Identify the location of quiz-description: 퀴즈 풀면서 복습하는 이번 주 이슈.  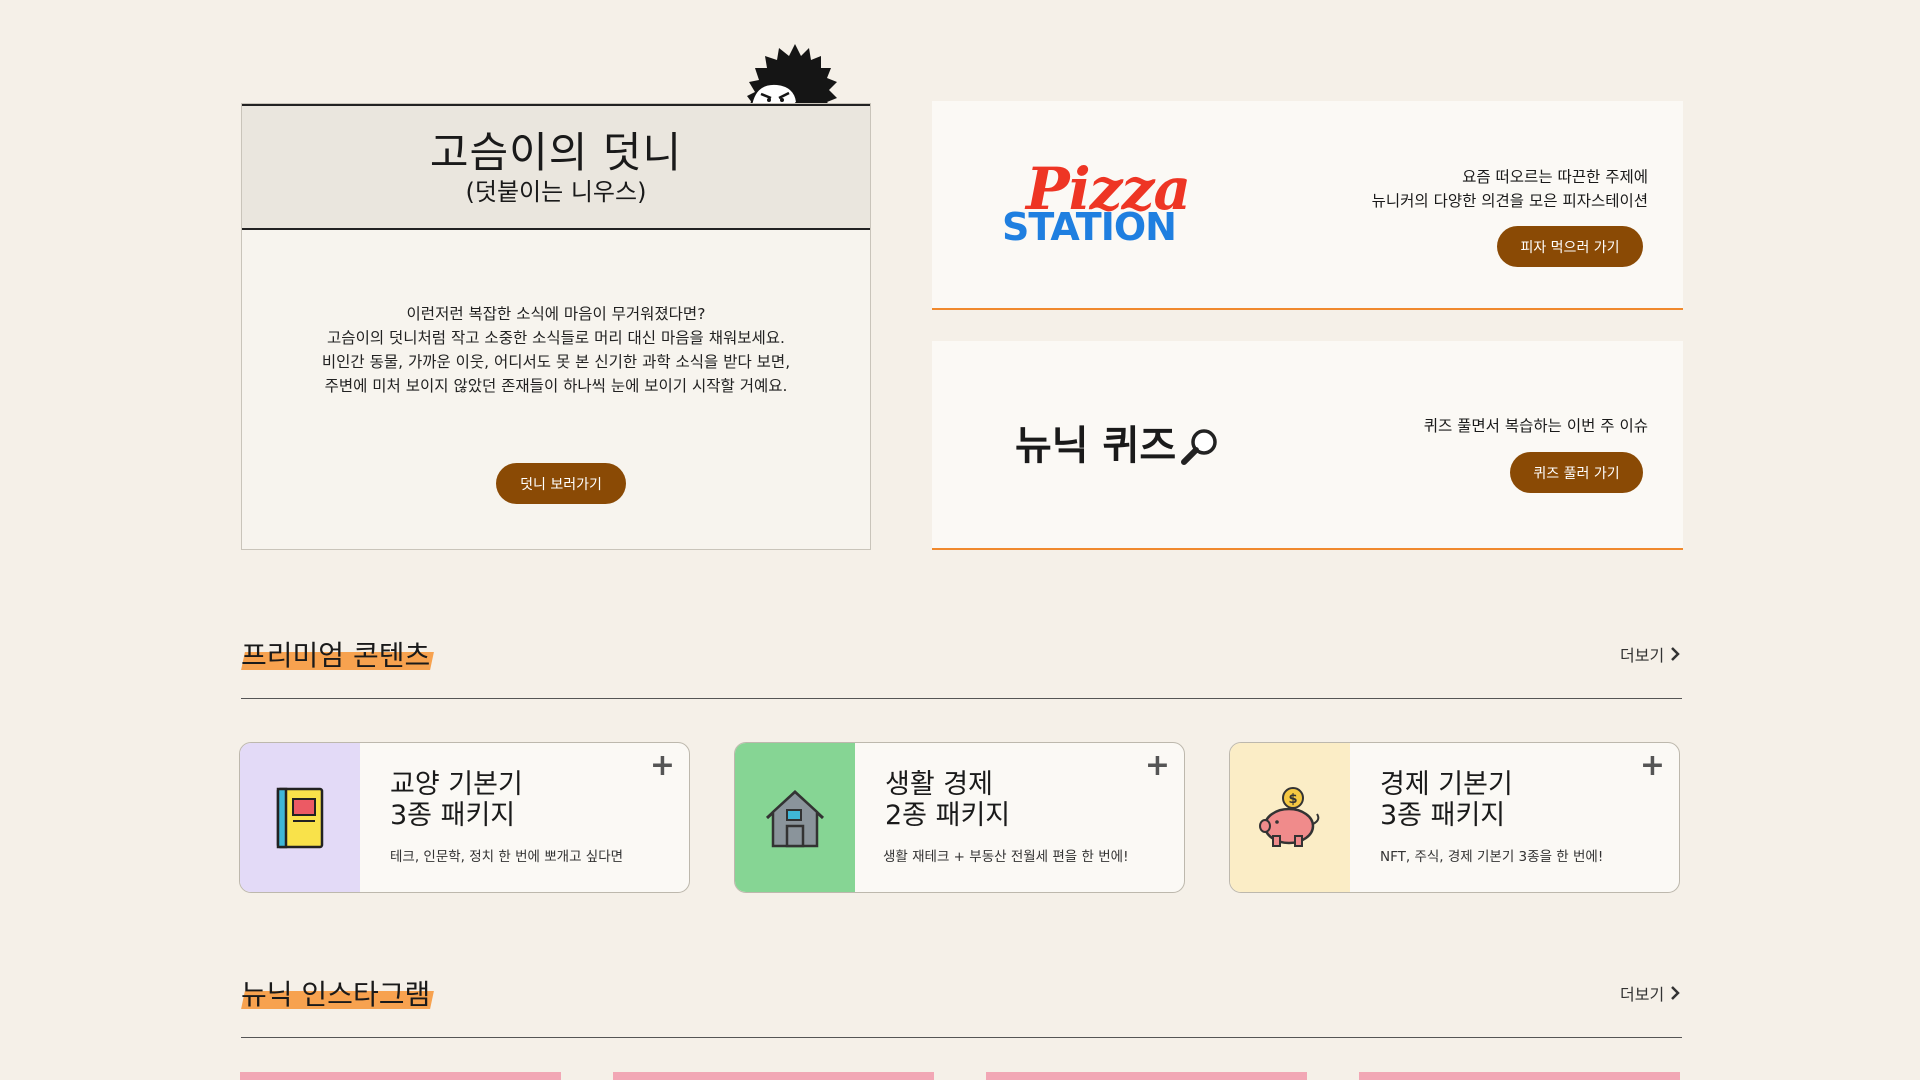
(1535, 426).